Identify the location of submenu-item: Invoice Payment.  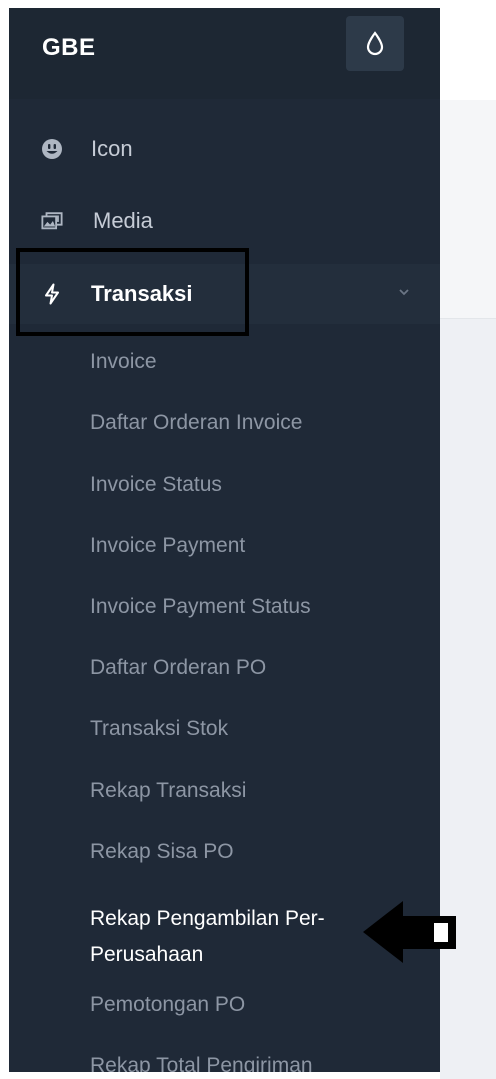
(167, 546).